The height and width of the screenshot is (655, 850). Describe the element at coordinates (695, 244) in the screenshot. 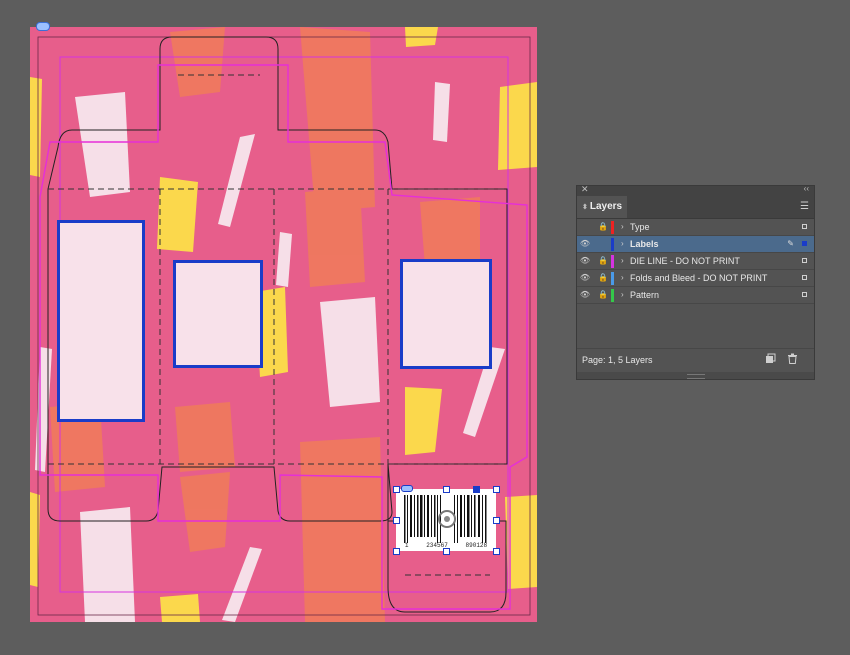

I see `layer-row-labels: 👁 › Labels ✎` at that location.